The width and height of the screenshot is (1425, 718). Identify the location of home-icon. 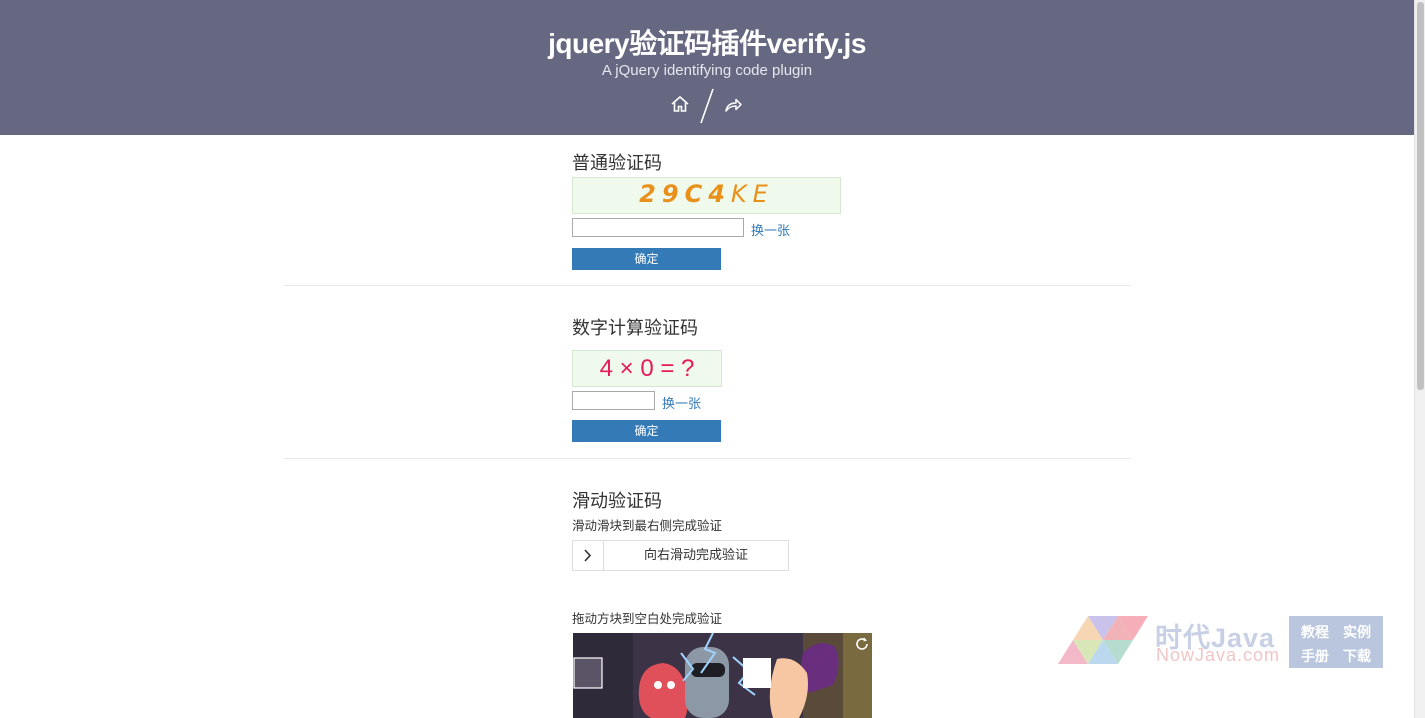
(680, 104).